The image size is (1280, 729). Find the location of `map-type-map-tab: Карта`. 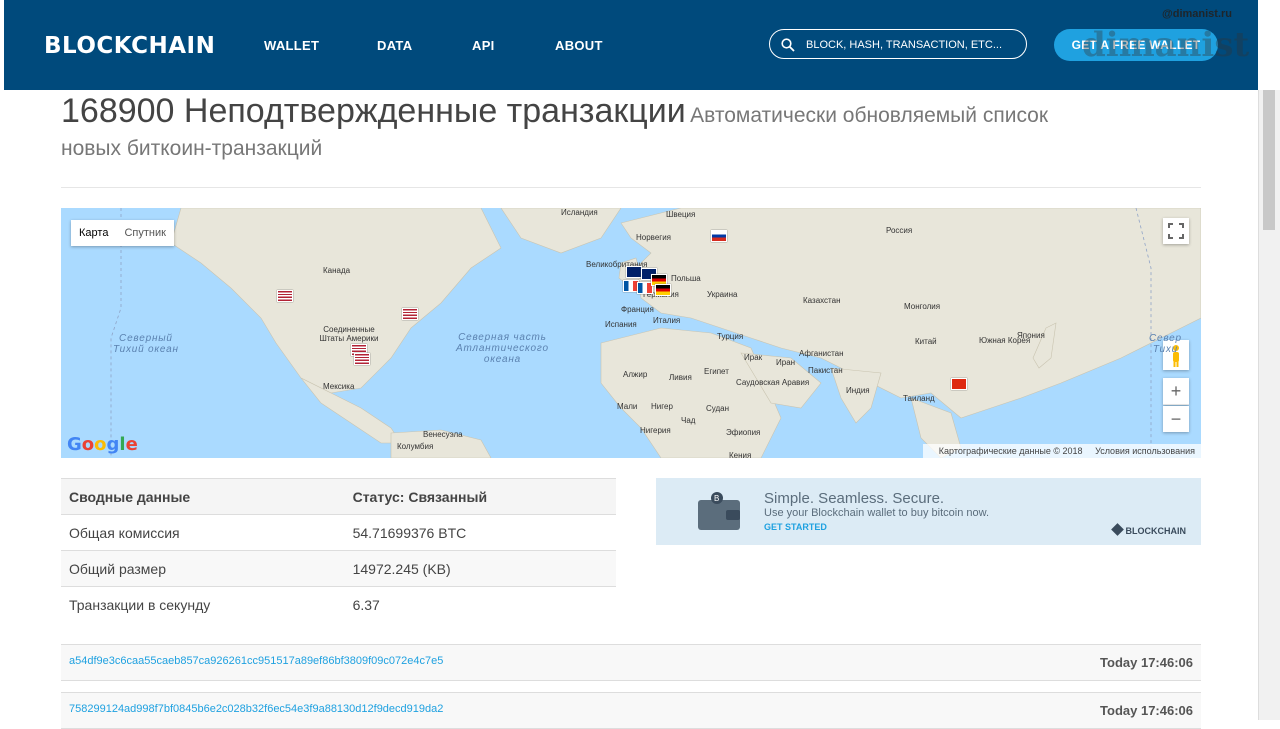

map-type-map-tab: Карта is located at coordinates (93, 233).